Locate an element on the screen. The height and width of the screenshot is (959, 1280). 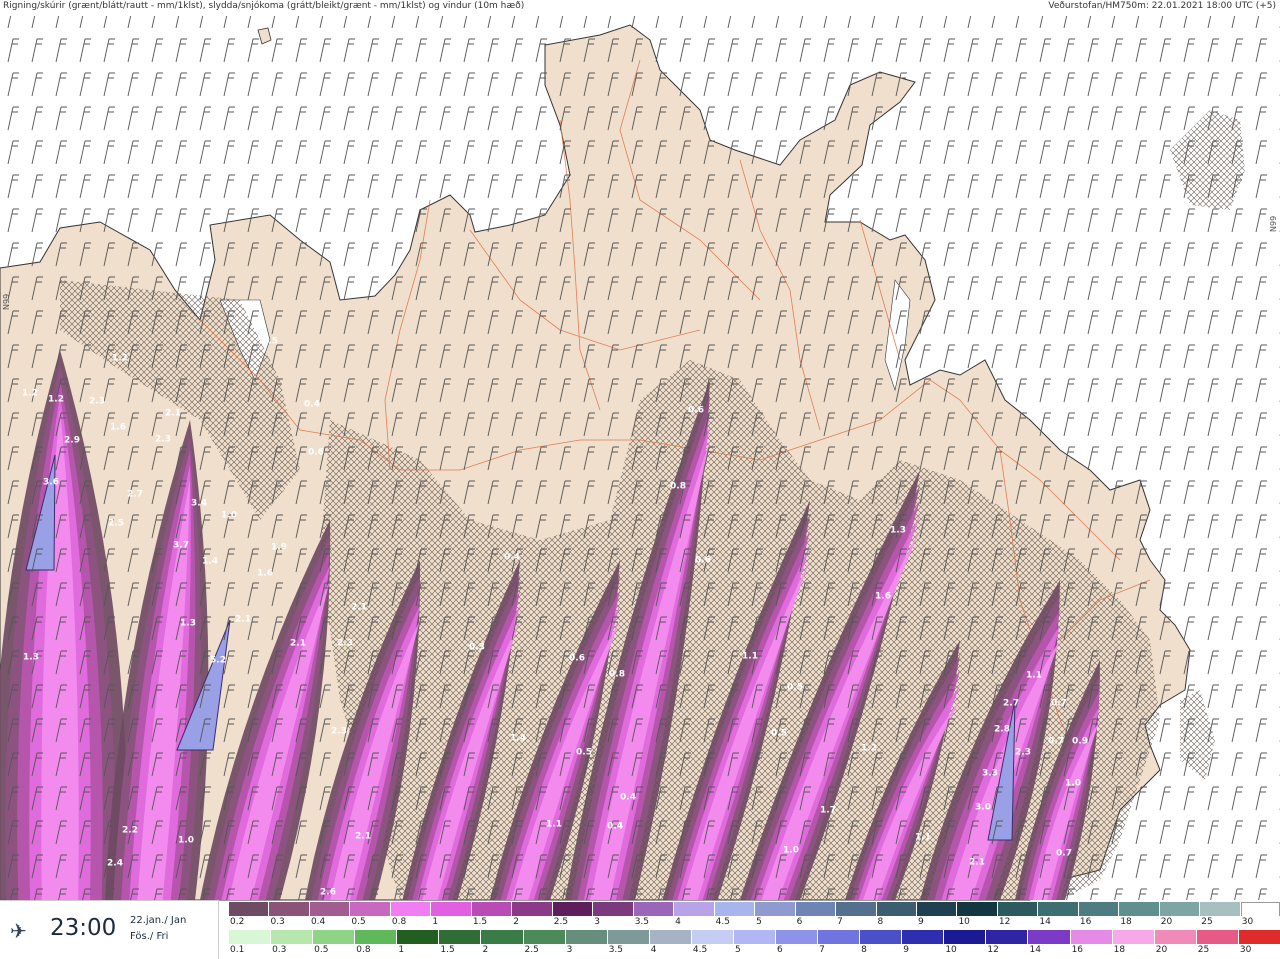
scale_rain-swatch: 1.5 is located at coordinates (460, 943).